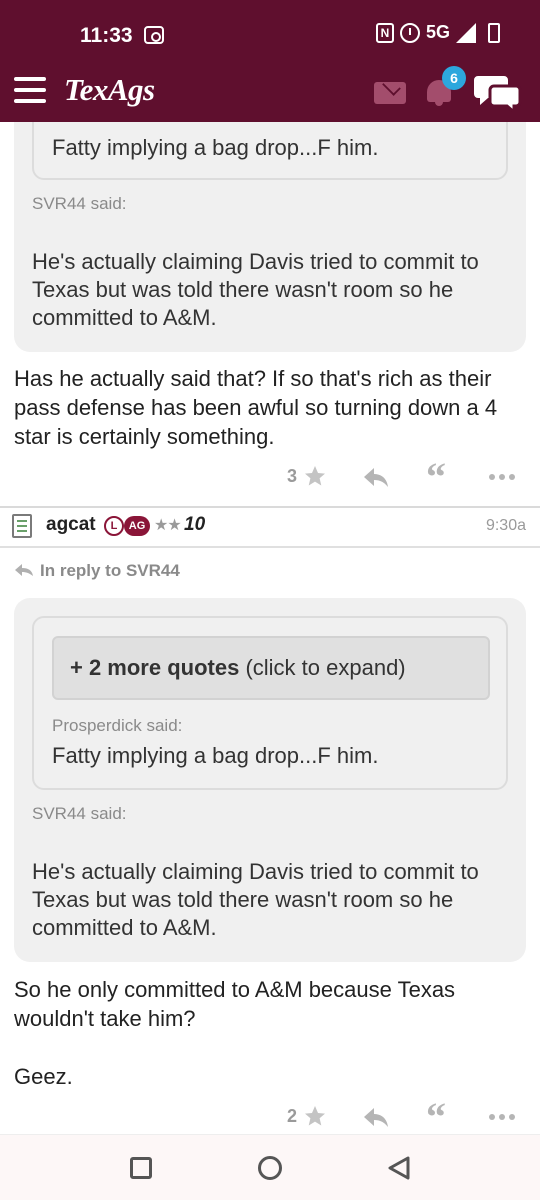 This screenshot has width=540, height=1200. What do you see at coordinates (454, 78) in the screenshot?
I see `notification-badge: 6` at bounding box center [454, 78].